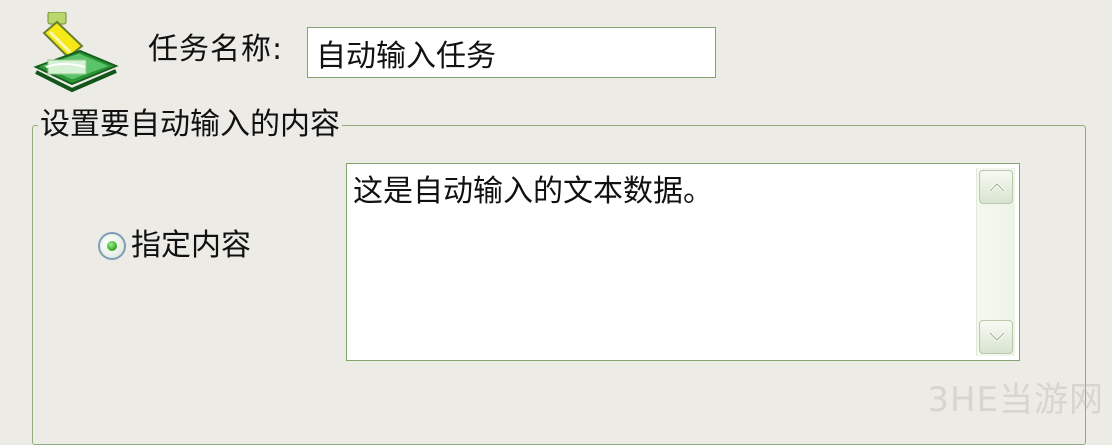 The height and width of the screenshot is (445, 1112). I want to click on scroll-down-button, so click(996, 337).